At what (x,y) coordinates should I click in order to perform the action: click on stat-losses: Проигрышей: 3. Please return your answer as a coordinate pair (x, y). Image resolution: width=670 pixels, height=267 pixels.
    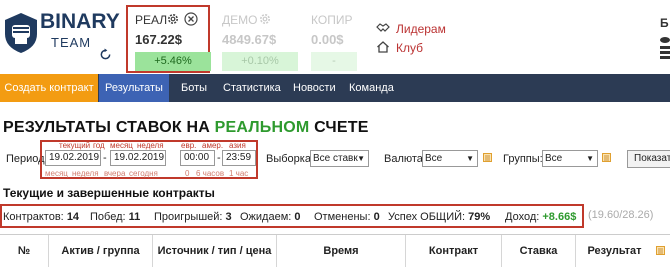
    Looking at the image, I should click on (193, 217).